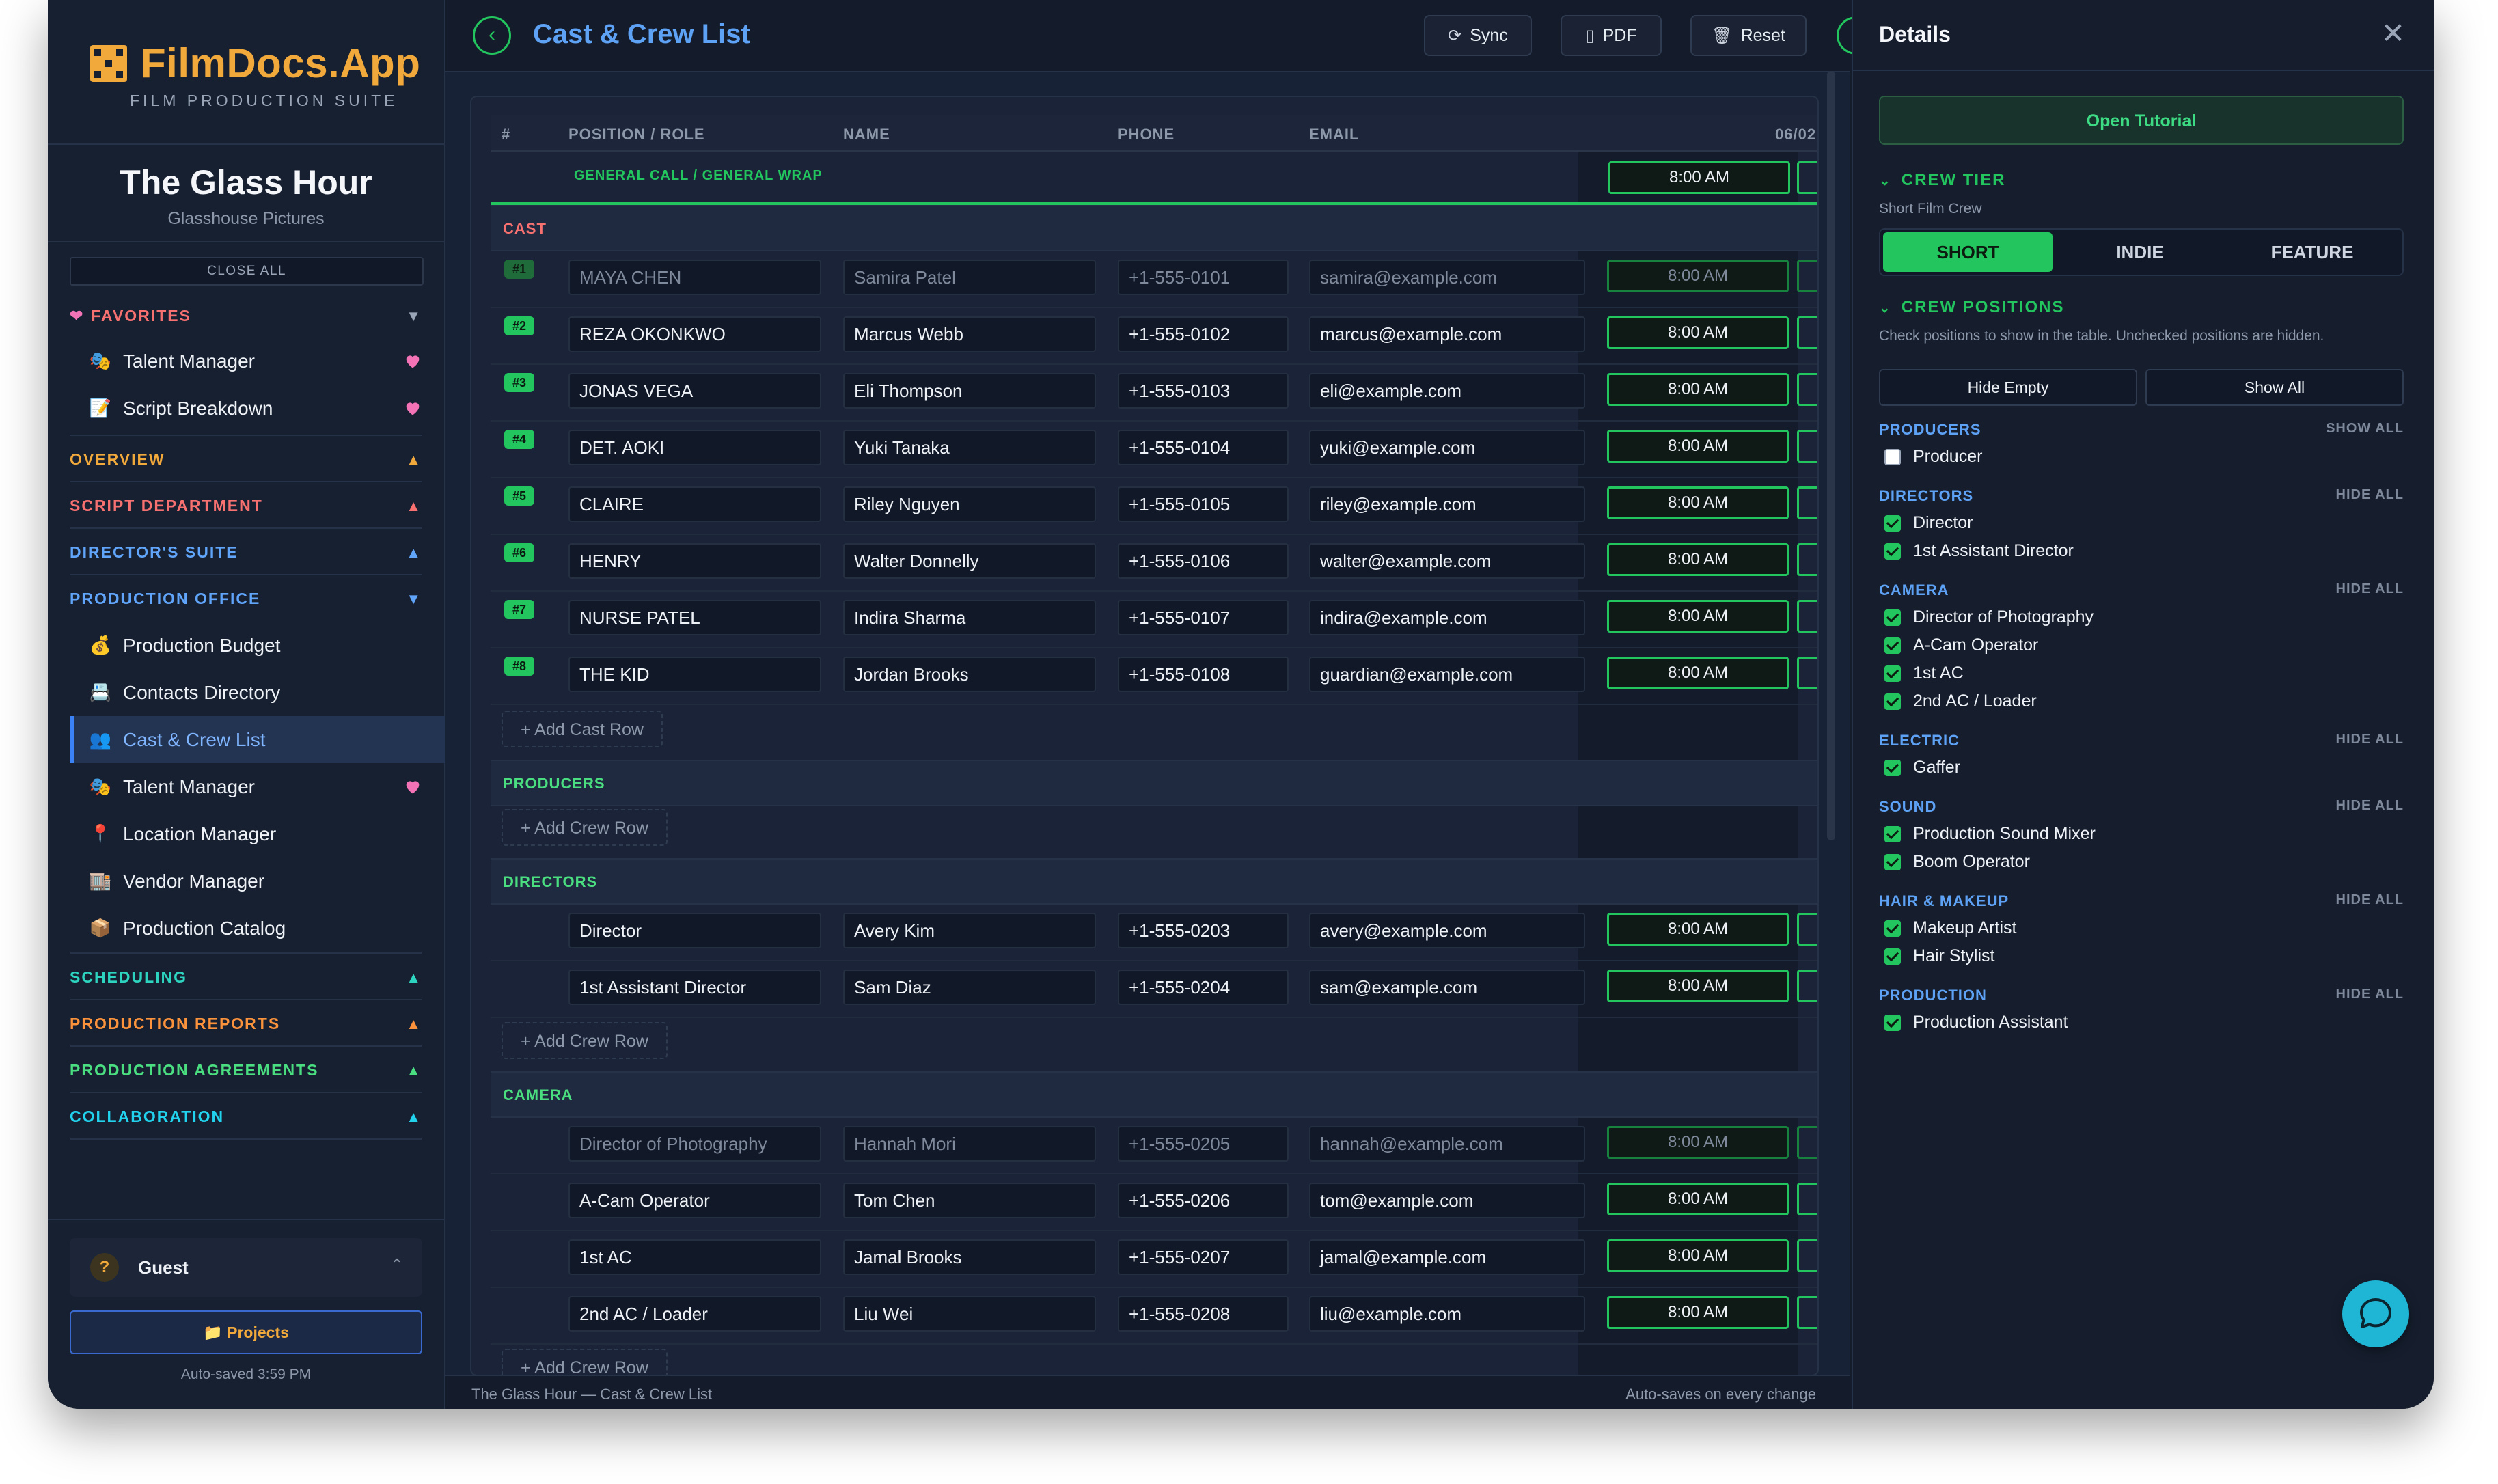 This screenshot has height=1484, width=2498. What do you see at coordinates (969, 1201) in the screenshot?
I see `name-field: Tom Chen` at bounding box center [969, 1201].